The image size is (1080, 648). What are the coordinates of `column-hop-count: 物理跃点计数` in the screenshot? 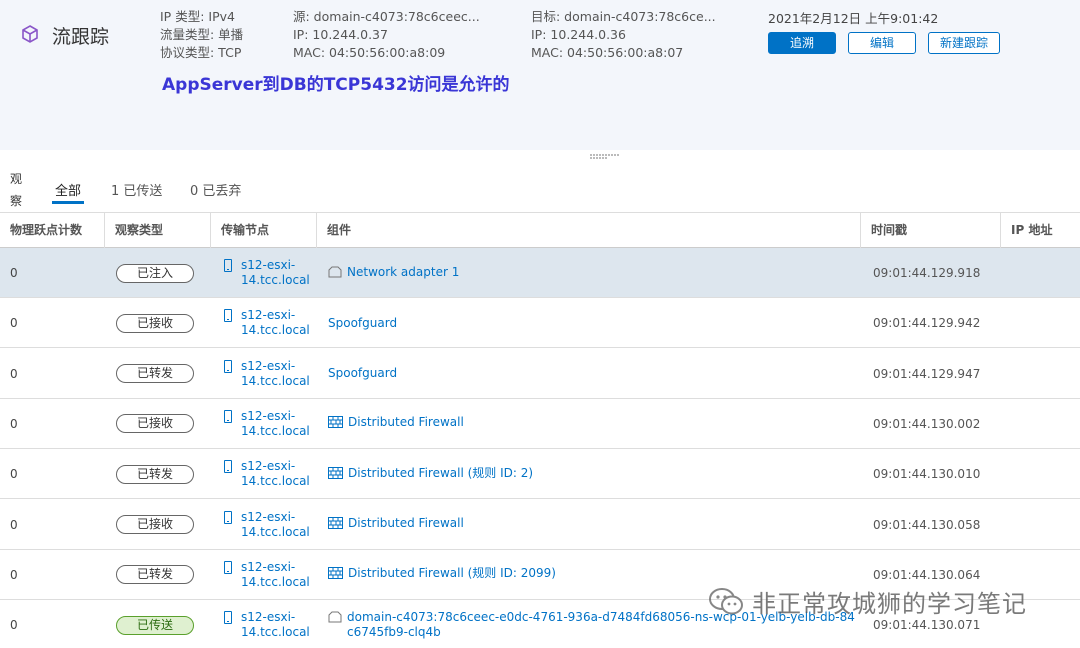 It's located at (52, 230).